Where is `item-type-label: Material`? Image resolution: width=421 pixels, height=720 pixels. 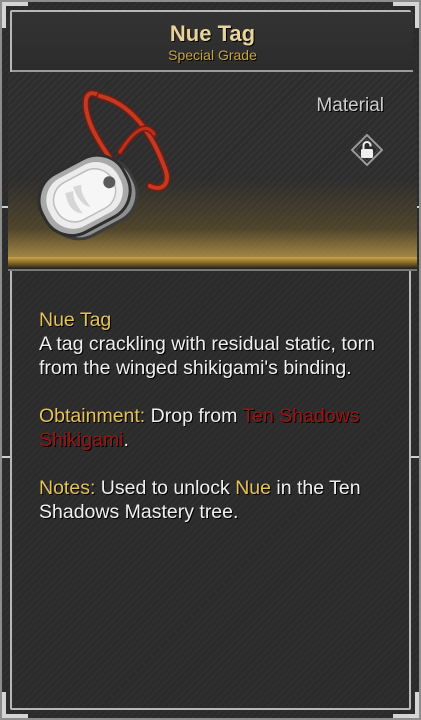 item-type-label: Material is located at coordinates (350, 105).